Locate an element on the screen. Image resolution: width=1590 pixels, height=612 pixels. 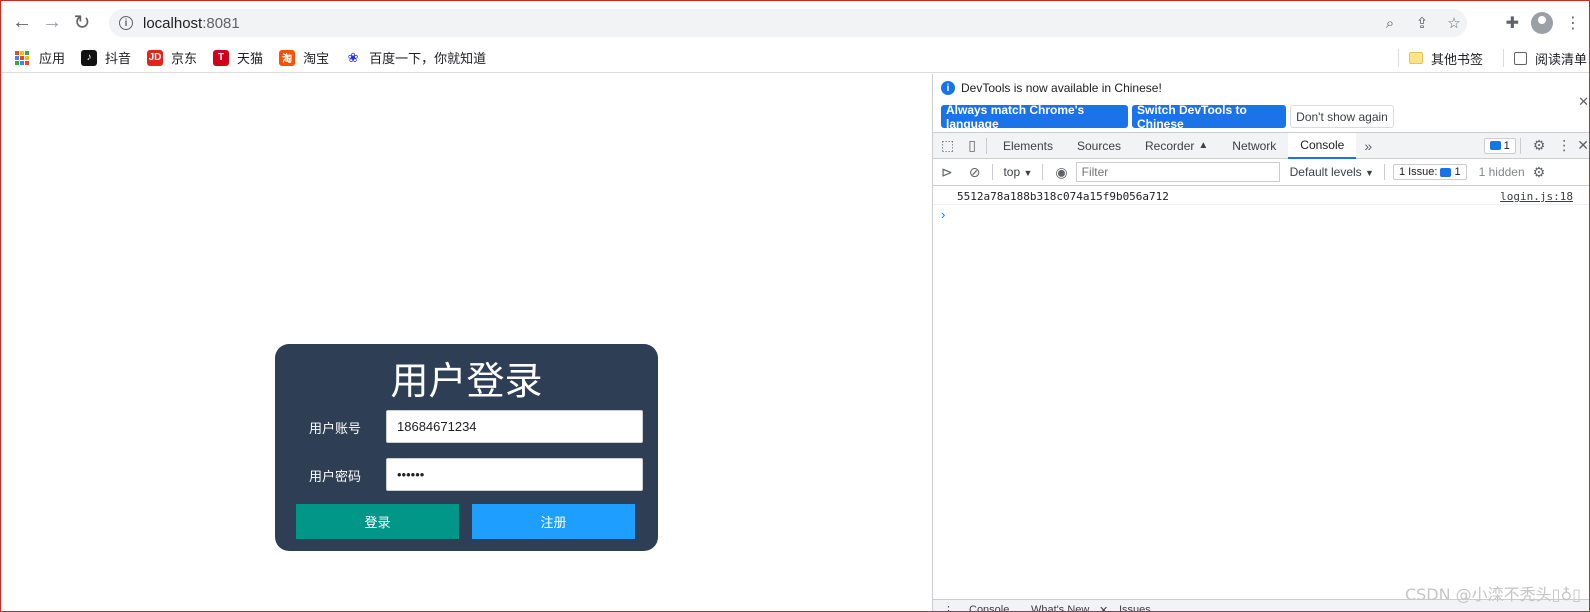
watermark: CSDN @小滦不秃头▯♁▯ is located at coordinates (1492, 594).